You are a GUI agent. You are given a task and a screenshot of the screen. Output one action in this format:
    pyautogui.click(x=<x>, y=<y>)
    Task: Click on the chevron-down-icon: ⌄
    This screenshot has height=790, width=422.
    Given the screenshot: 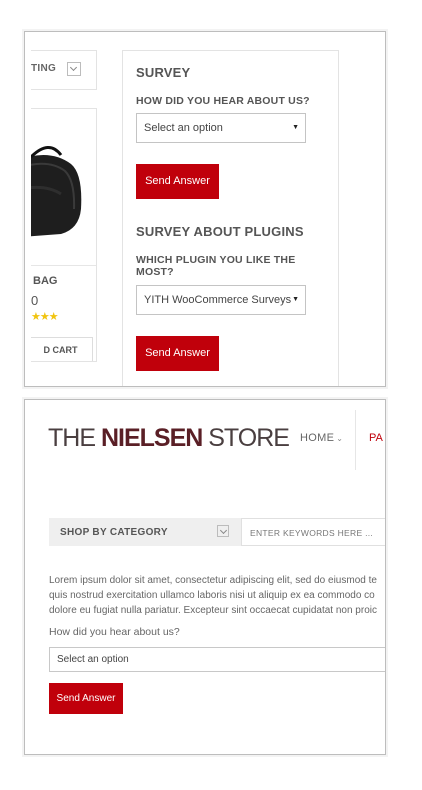 What is the action you would take?
    pyautogui.click(x=340, y=438)
    